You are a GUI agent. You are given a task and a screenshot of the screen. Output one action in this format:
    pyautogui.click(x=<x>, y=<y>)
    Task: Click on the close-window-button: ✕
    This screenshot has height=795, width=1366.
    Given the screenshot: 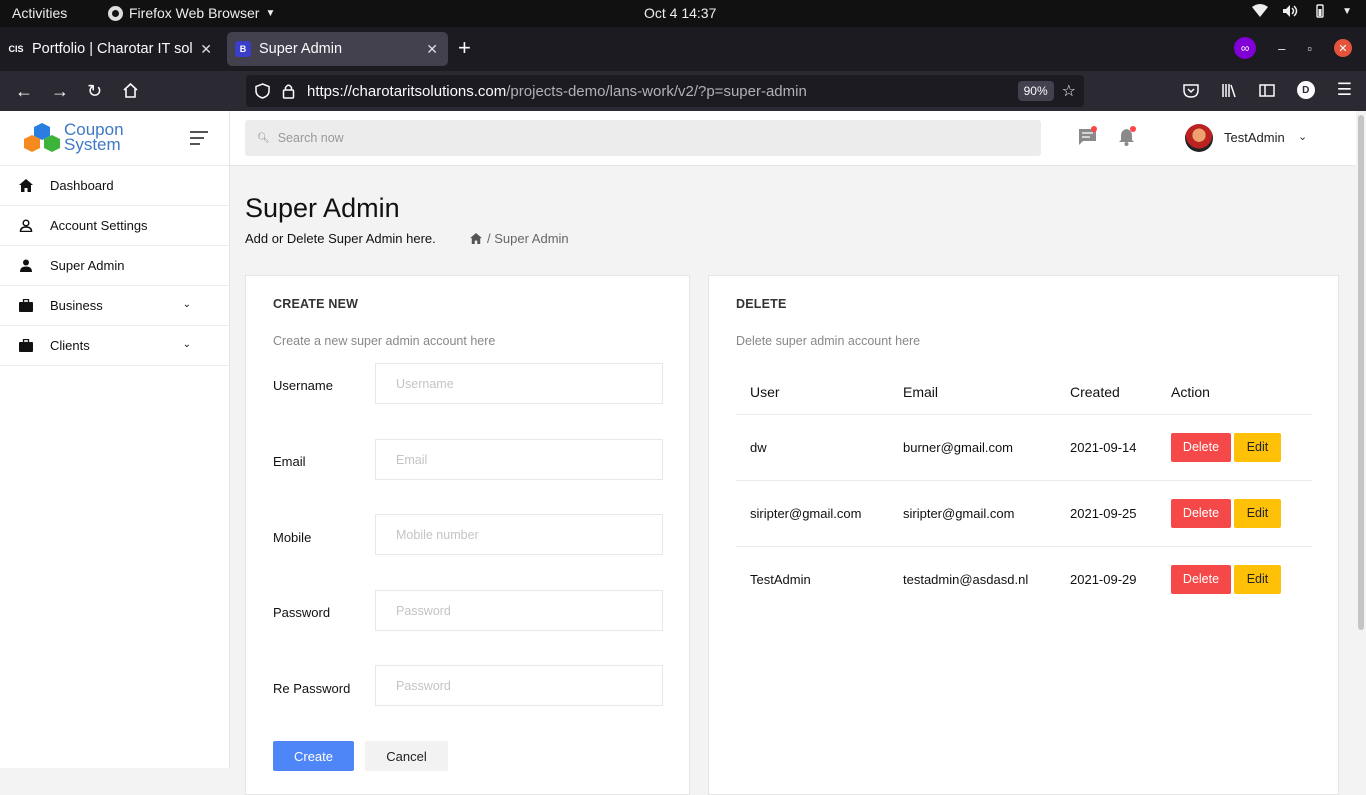 What is the action you would take?
    pyautogui.click(x=1343, y=48)
    